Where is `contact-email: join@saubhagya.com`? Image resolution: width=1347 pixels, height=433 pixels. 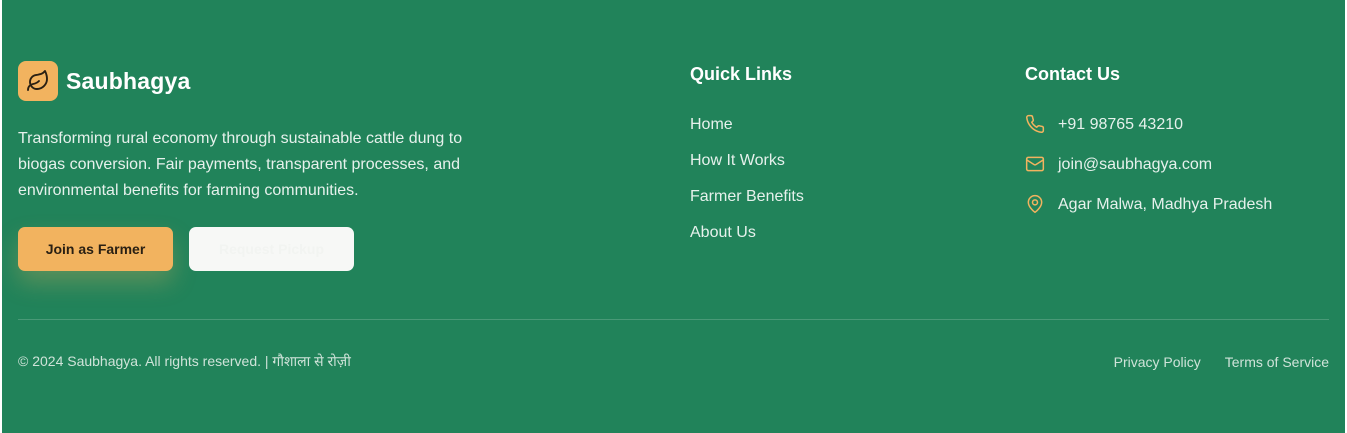
contact-email: join@saubhagya.com is located at coordinates (1148, 174).